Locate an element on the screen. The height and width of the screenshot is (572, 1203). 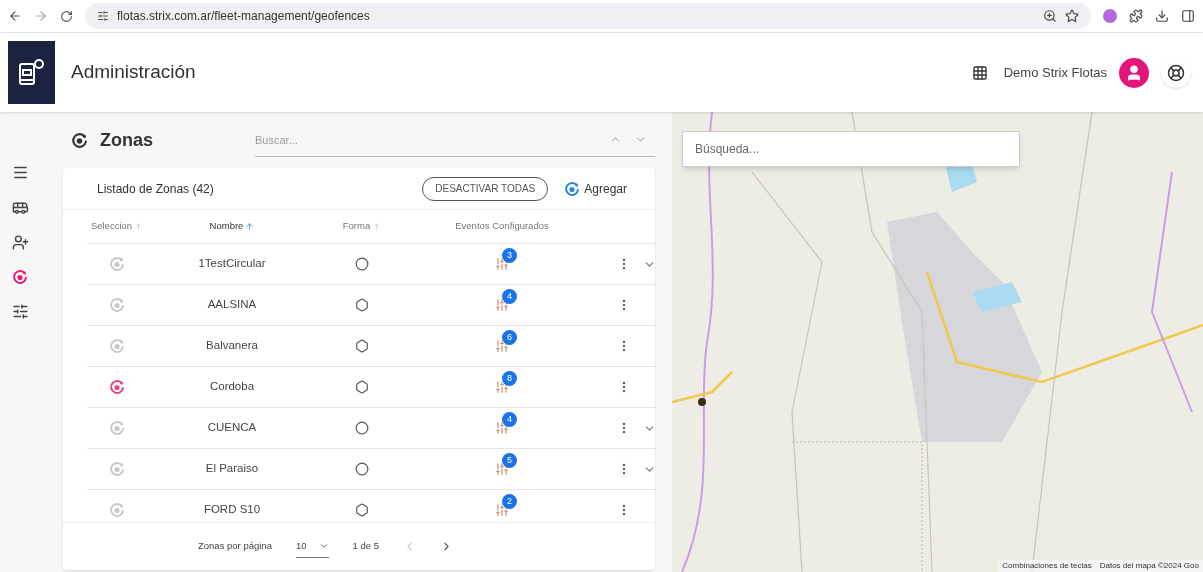
zone-name: Balvanera is located at coordinates (232, 346).